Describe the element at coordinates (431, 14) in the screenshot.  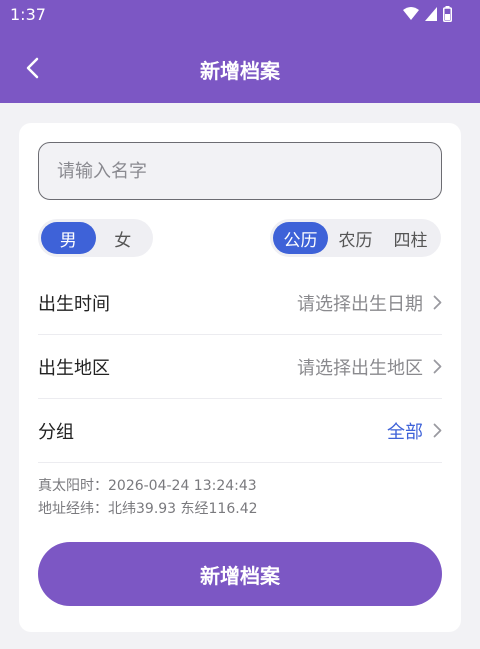
I see `signal-icon` at that location.